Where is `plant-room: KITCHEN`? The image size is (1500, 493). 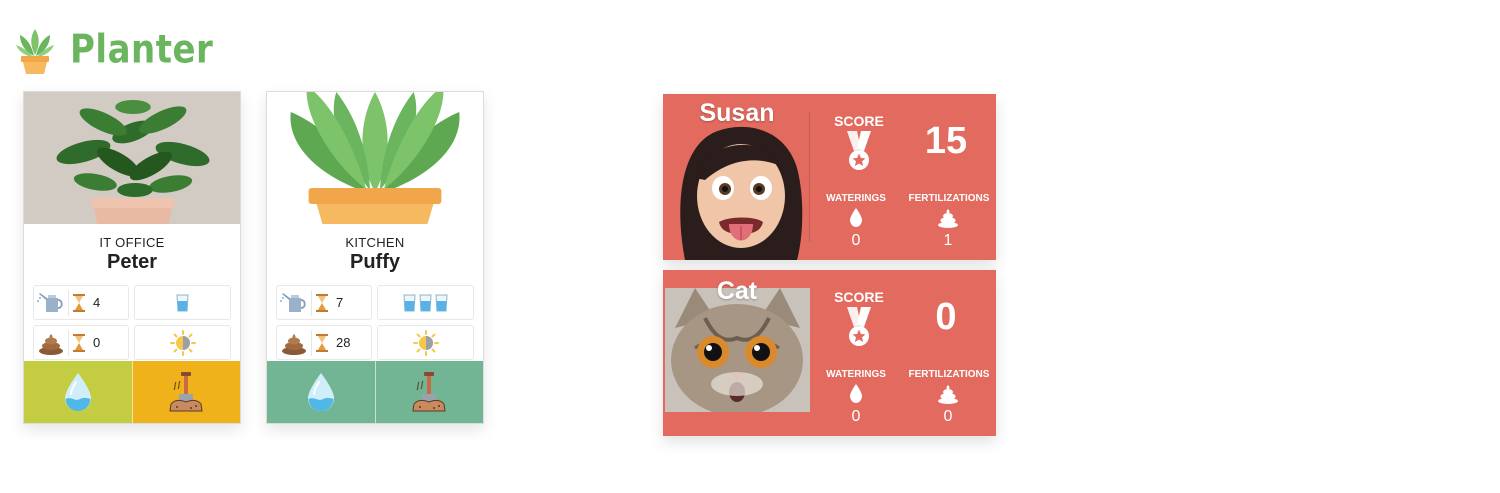
plant-room: KITCHEN is located at coordinates (375, 242).